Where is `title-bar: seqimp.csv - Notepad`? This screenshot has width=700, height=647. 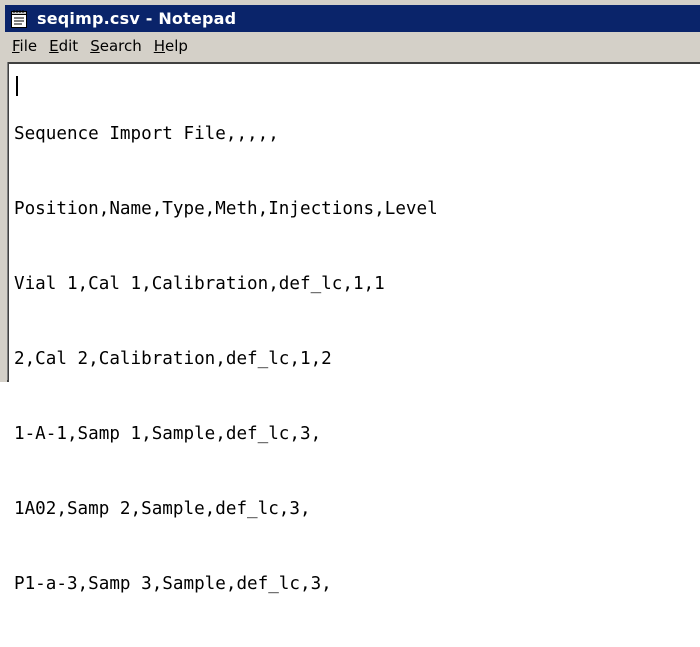 title-bar: seqimp.csv - Notepad is located at coordinates (352, 18).